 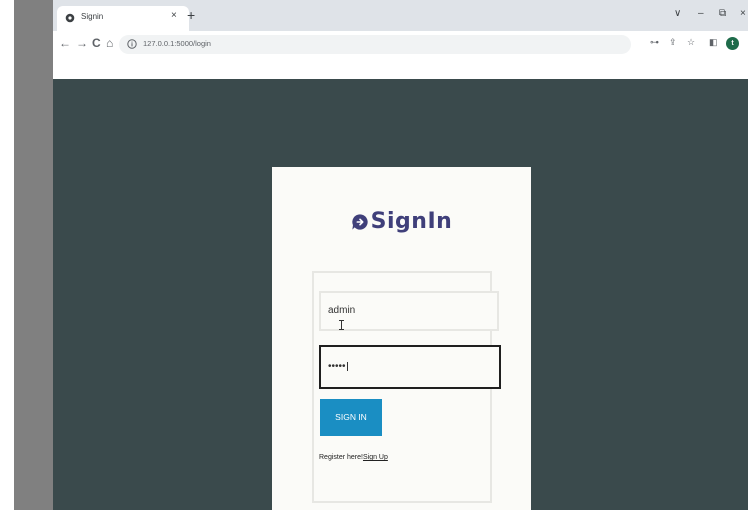 I want to click on minimize-button: –, so click(x=701, y=13).